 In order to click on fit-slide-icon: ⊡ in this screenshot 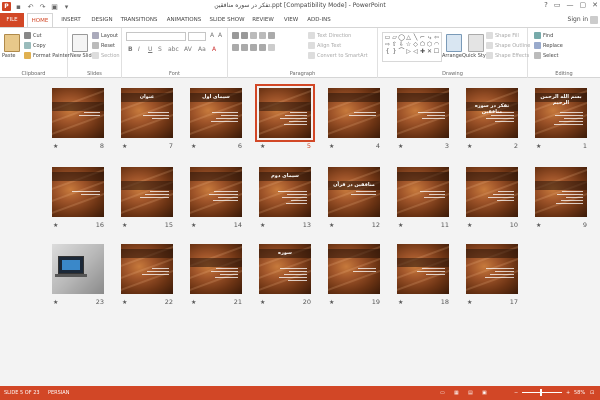, I will do `click(592, 393)`.